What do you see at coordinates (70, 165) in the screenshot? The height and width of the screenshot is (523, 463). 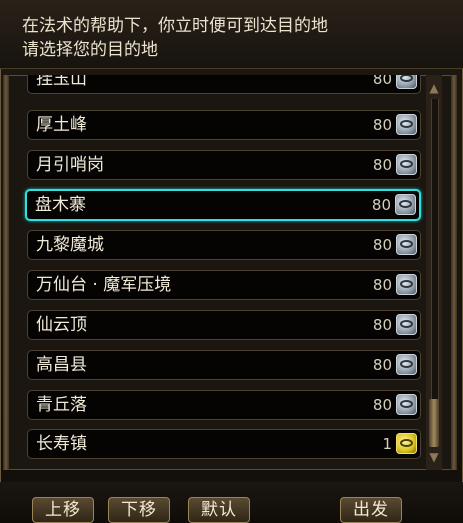 I see `destination-name: 月引哨岗` at bounding box center [70, 165].